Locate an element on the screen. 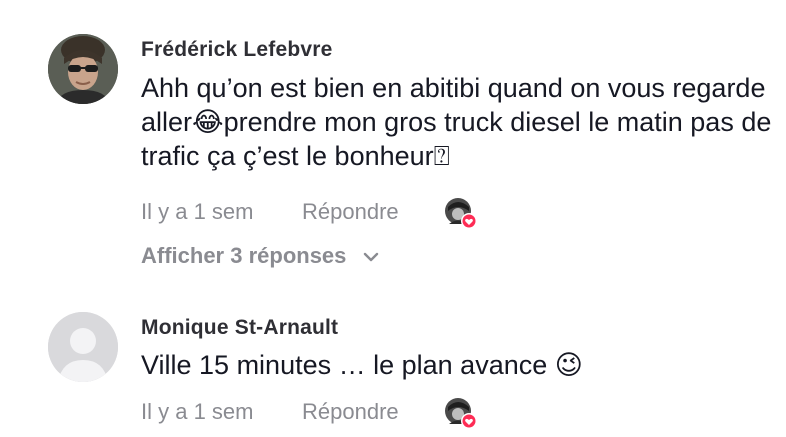  comment-username: Frédérick Lefebvre is located at coordinates (237, 50).